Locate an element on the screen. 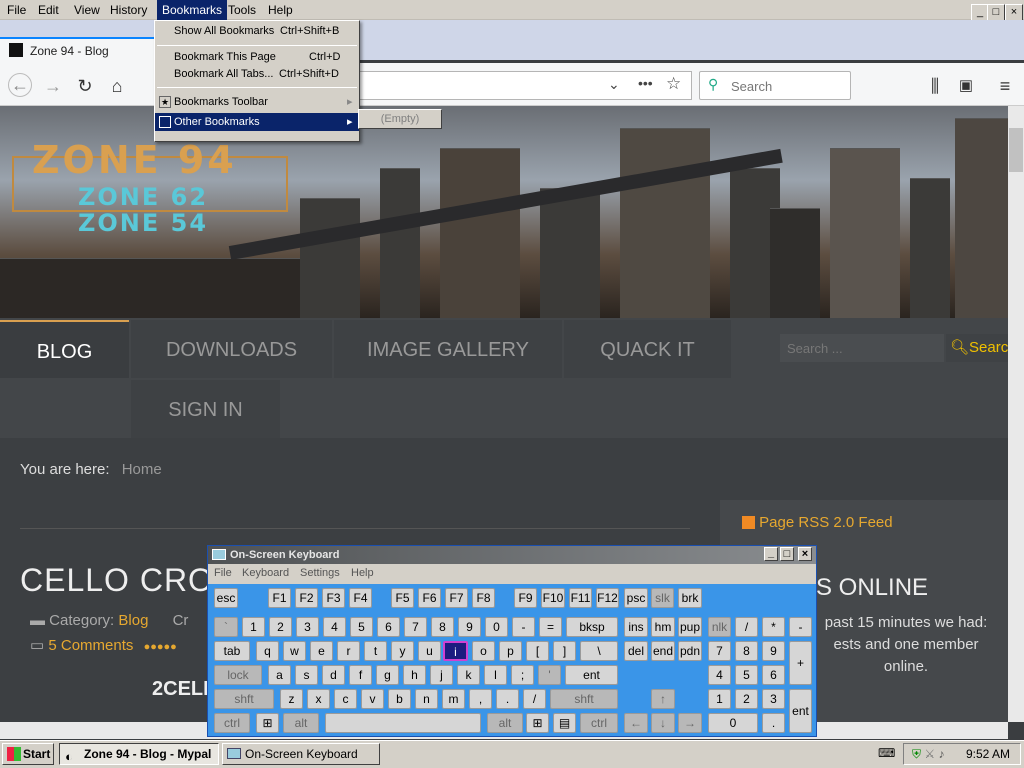  osk-key: ↑ is located at coordinates (663, 699).